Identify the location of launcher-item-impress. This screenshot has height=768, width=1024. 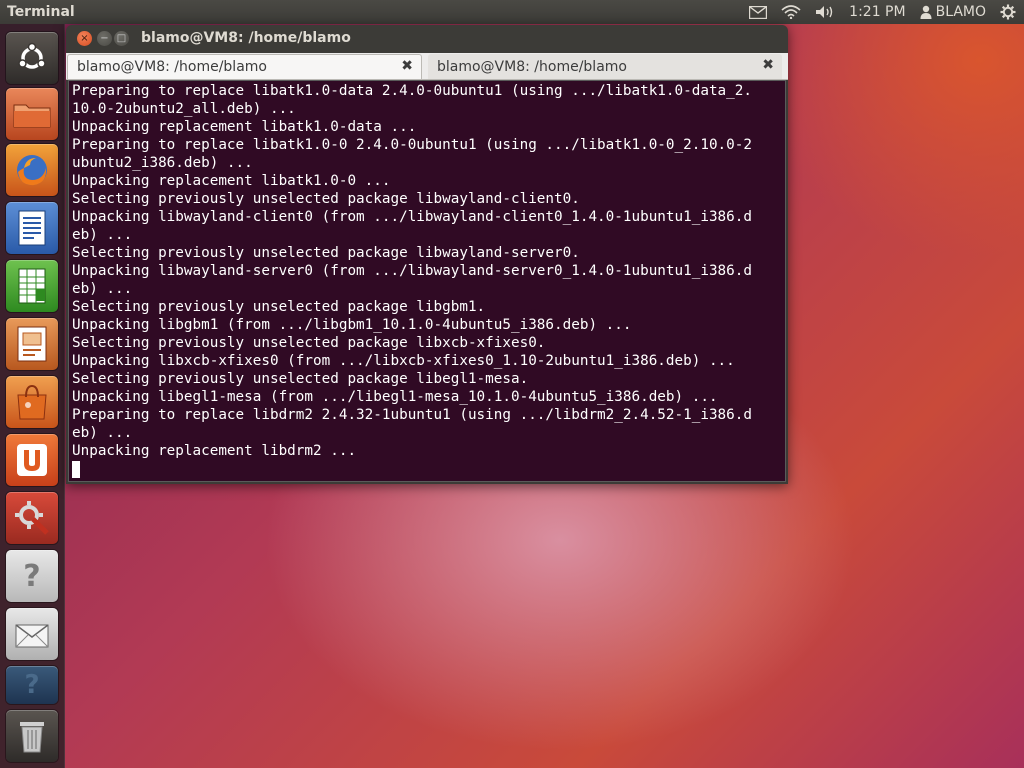
(32, 344).